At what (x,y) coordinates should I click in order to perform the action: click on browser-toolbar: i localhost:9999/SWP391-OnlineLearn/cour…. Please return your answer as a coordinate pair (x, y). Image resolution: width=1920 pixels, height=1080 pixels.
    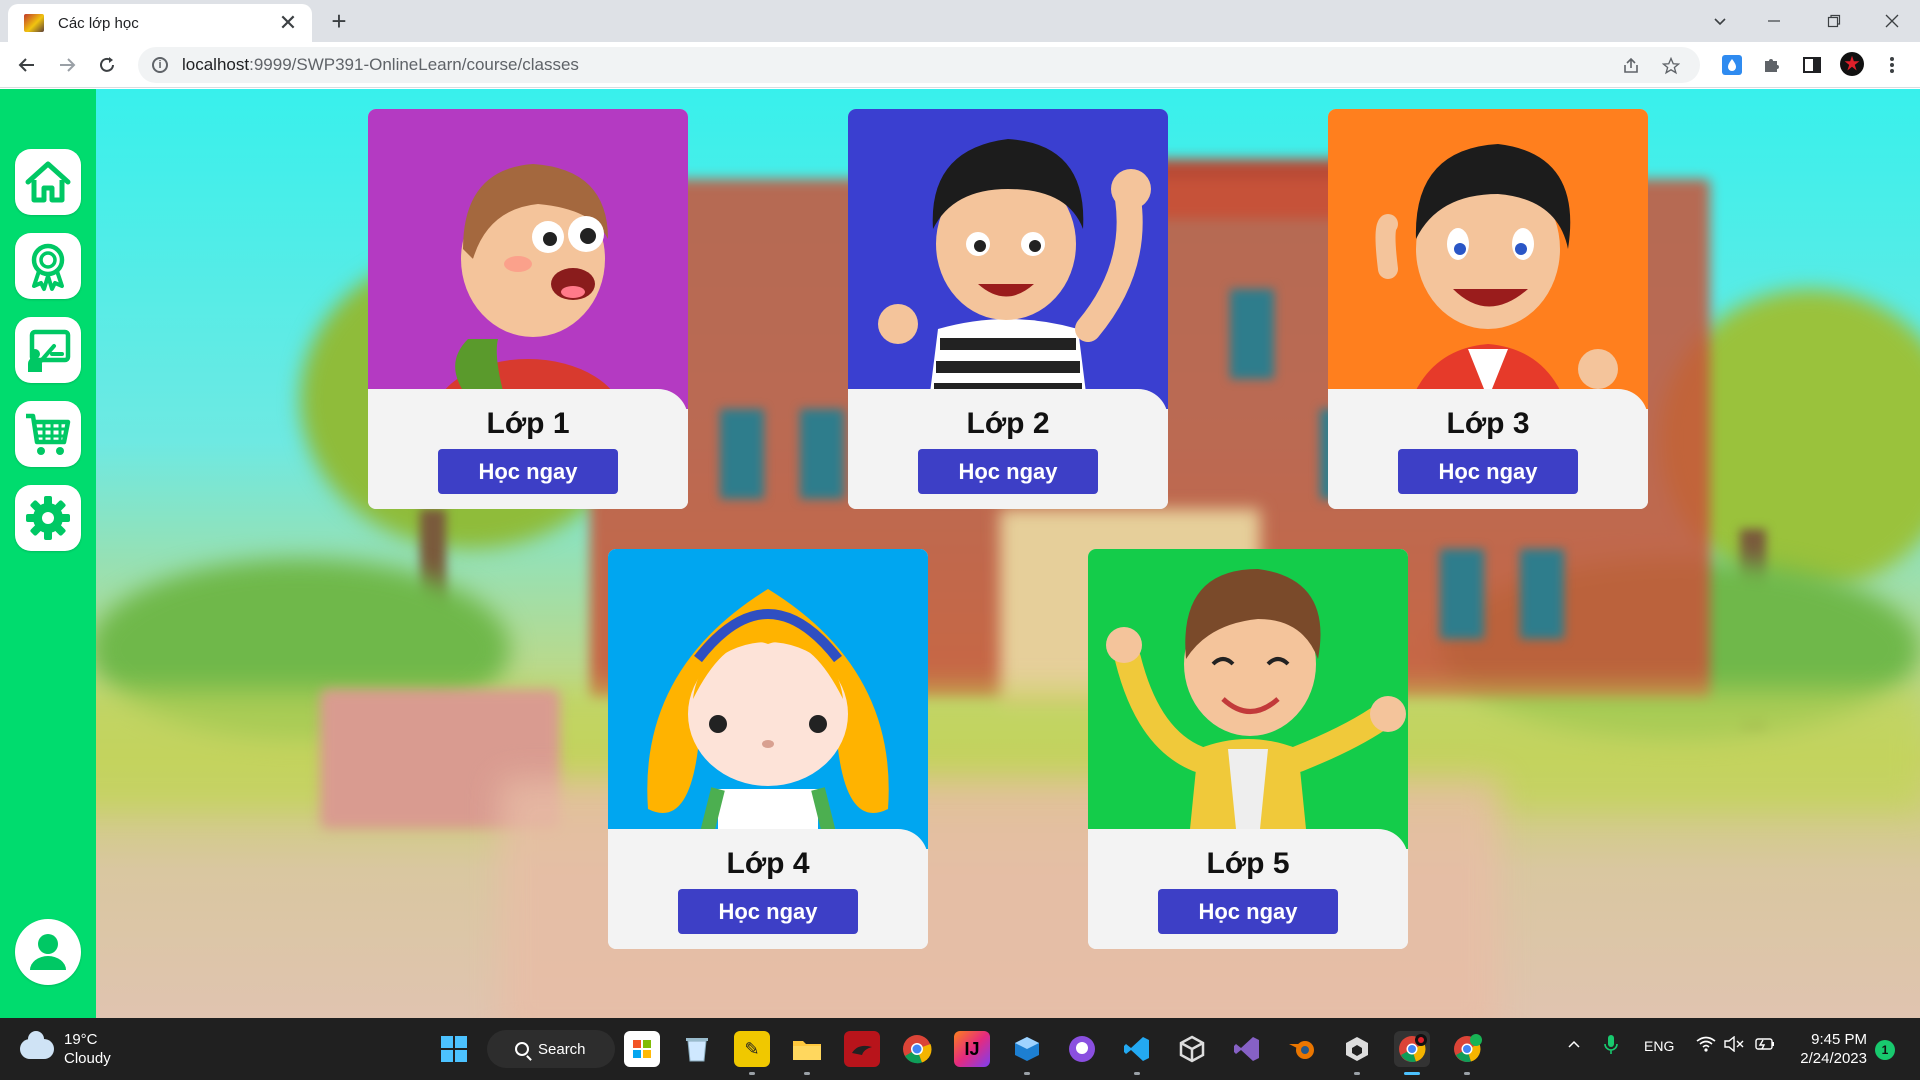
    Looking at the image, I should click on (960, 65).